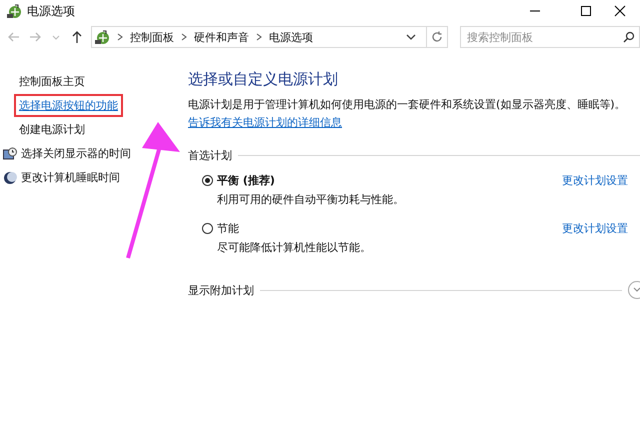  Describe the element at coordinates (407, 104) in the screenshot. I see `description-text: 电源计划是用于管理计算机如何使用电源的一套硬件和系统设置(如显示器亮度、睡眠等)。` at that location.